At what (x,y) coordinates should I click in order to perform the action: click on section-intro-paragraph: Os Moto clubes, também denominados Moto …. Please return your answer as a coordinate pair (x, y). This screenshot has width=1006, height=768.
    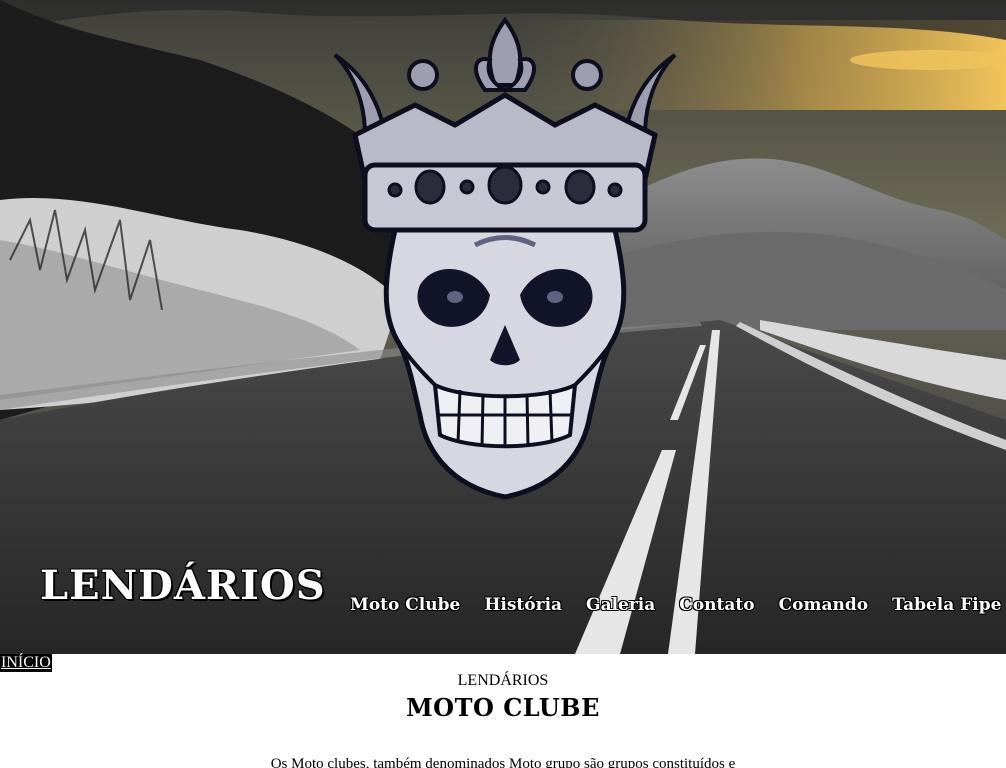
    Looking at the image, I should click on (503, 762).